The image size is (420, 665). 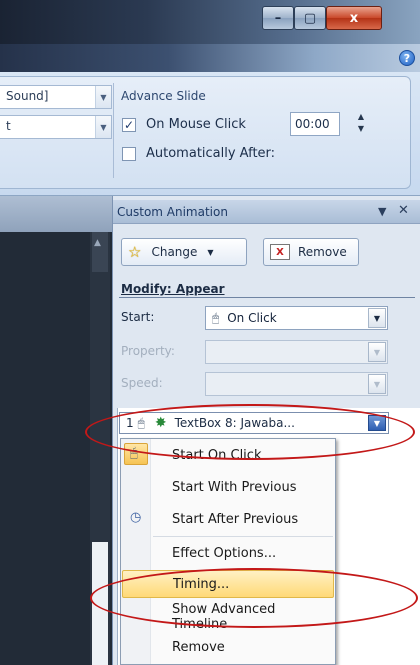 I want to click on remove-label: Remove, so click(x=322, y=252).